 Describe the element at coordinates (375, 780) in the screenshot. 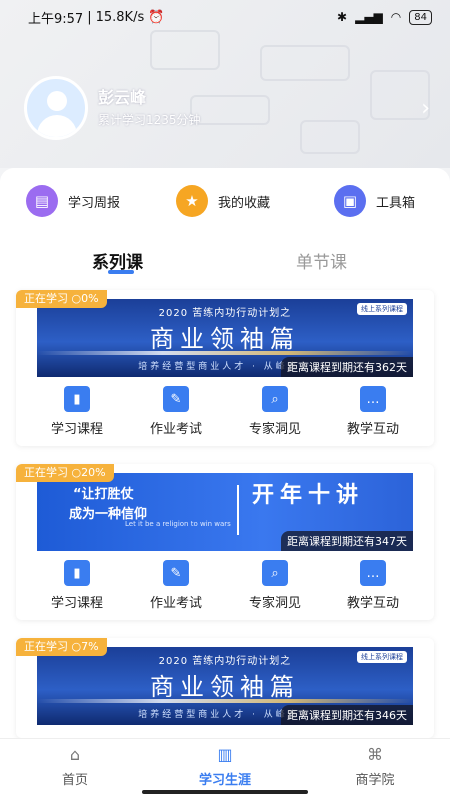

I see `nav-label: 商学院` at that location.